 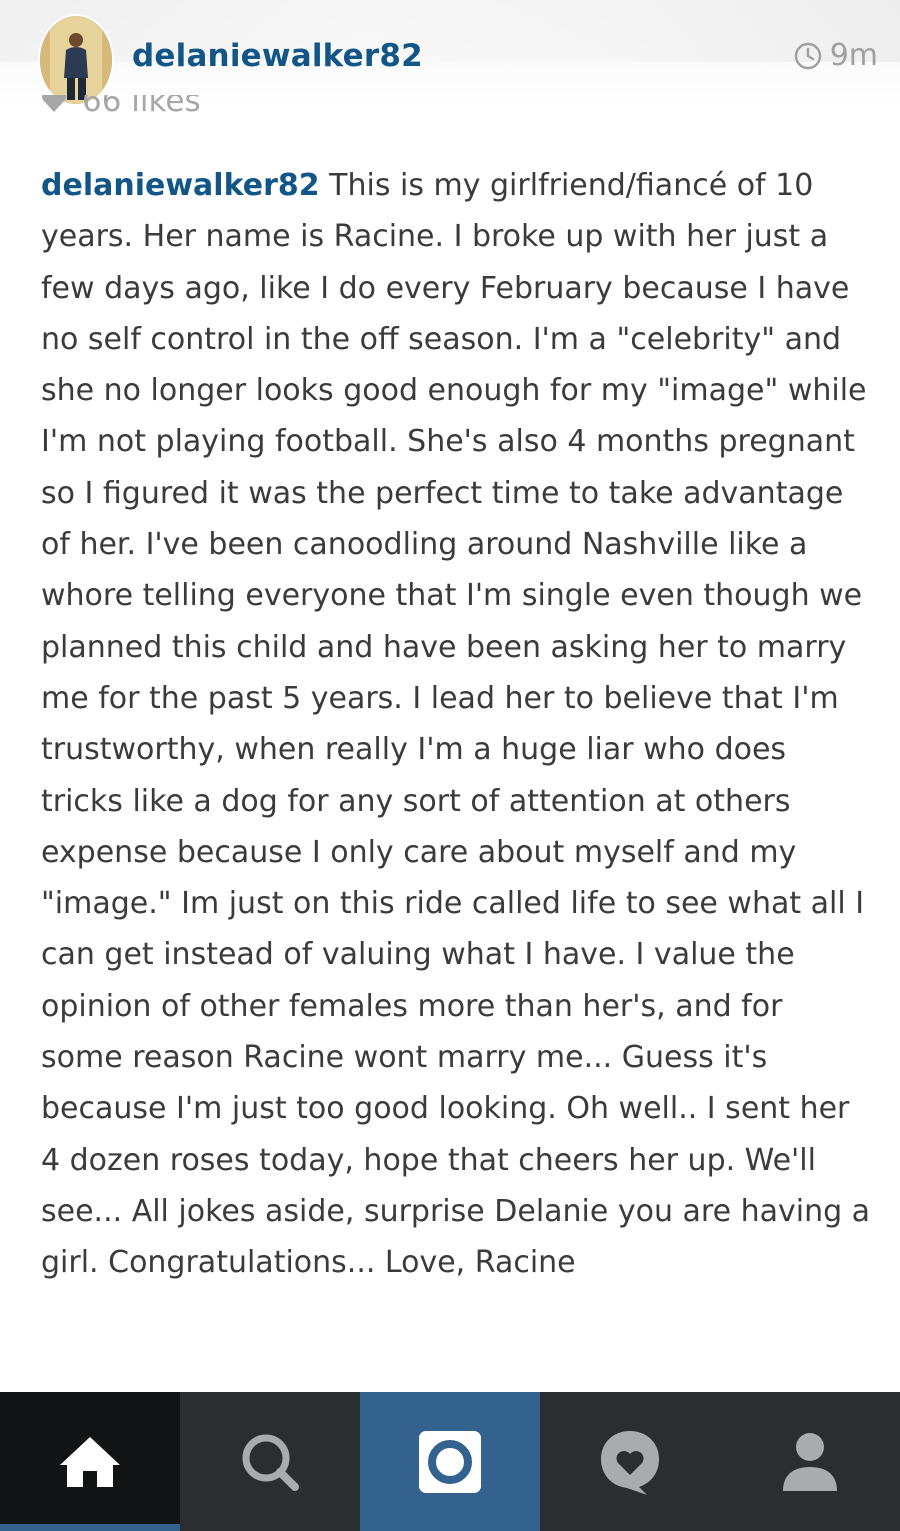 I want to click on nav-camera, so click(x=450, y=1461).